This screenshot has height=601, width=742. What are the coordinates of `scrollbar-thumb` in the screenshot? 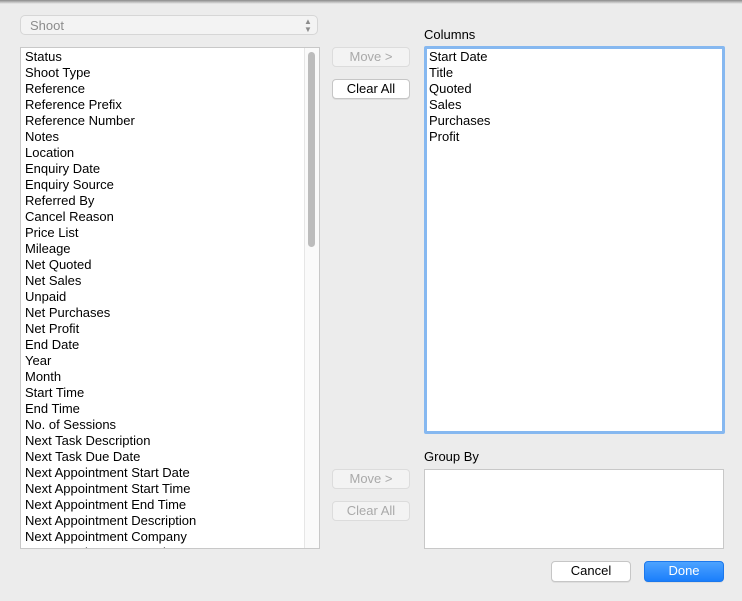 It's located at (311, 149).